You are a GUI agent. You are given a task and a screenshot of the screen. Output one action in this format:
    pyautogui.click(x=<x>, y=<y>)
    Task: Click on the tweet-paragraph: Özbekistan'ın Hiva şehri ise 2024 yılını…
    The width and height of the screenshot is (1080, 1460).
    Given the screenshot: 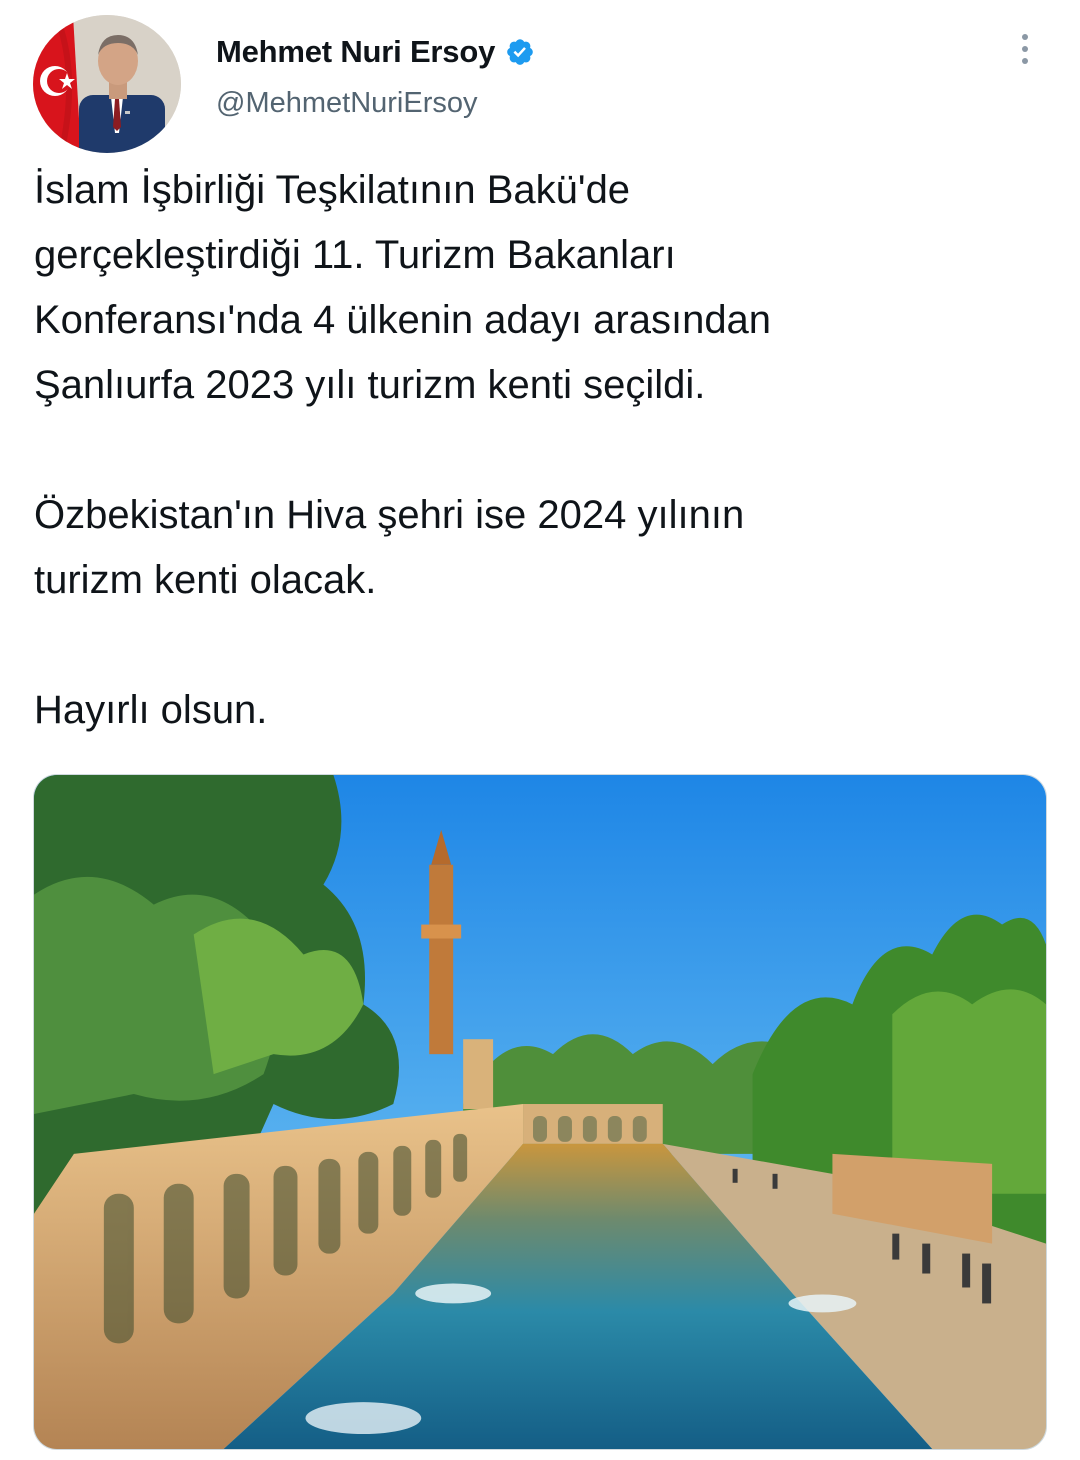 What is the action you would take?
    pyautogui.click(x=389, y=547)
    